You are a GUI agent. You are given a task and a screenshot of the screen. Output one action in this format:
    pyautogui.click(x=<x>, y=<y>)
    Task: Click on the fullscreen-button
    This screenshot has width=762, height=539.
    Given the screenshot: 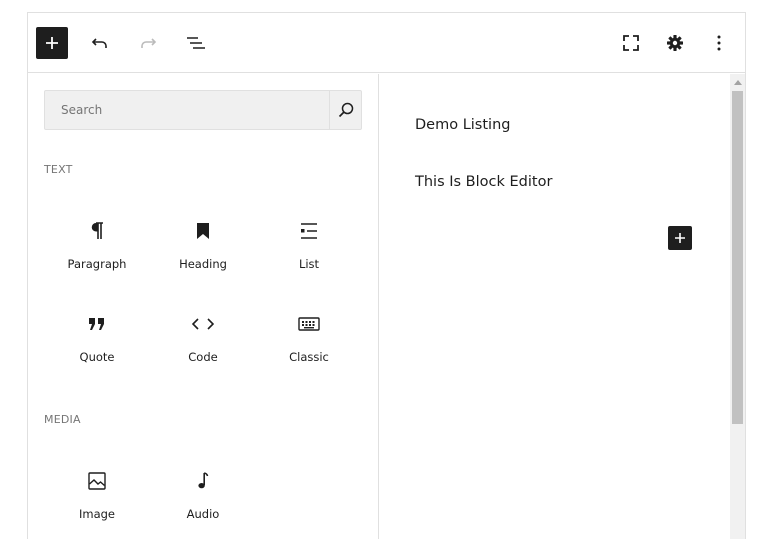 What is the action you would take?
    pyautogui.click(x=631, y=43)
    